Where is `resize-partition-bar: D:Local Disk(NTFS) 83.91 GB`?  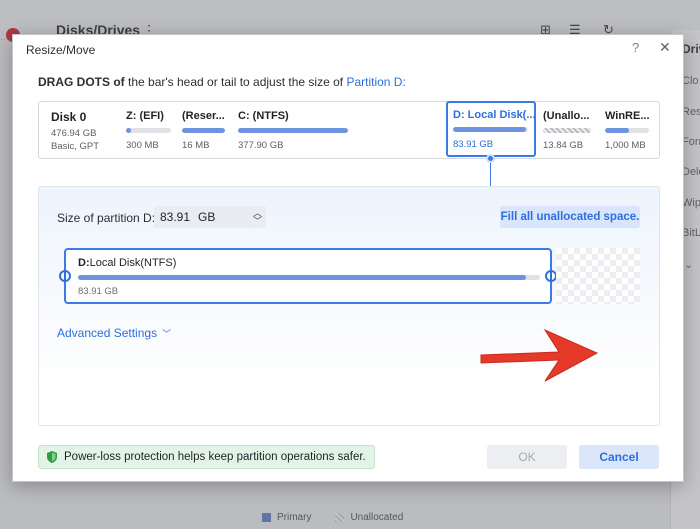 resize-partition-bar: D:Local Disk(NTFS) 83.91 GB is located at coordinates (308, 276).